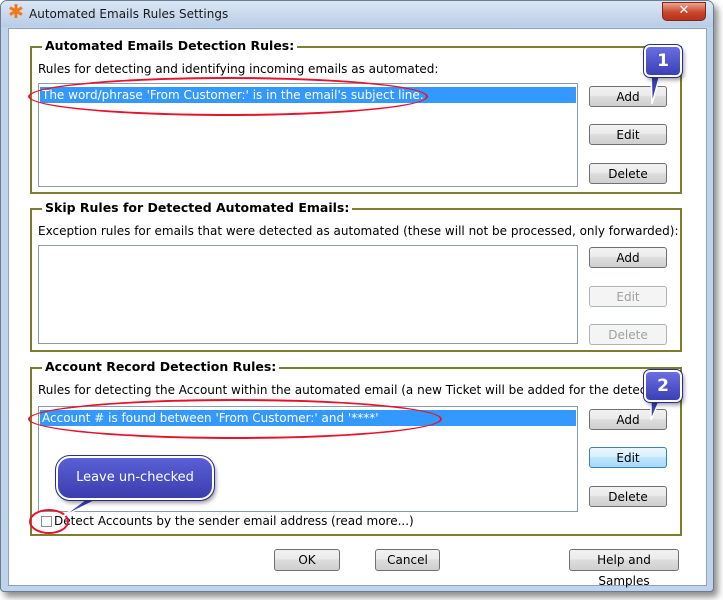 This screenshot has height=600, width=723. Describe the element at coordinates (135, 478) in the screenshot. I see `callout-leave-unchecked: Leave un-checked` at that location.